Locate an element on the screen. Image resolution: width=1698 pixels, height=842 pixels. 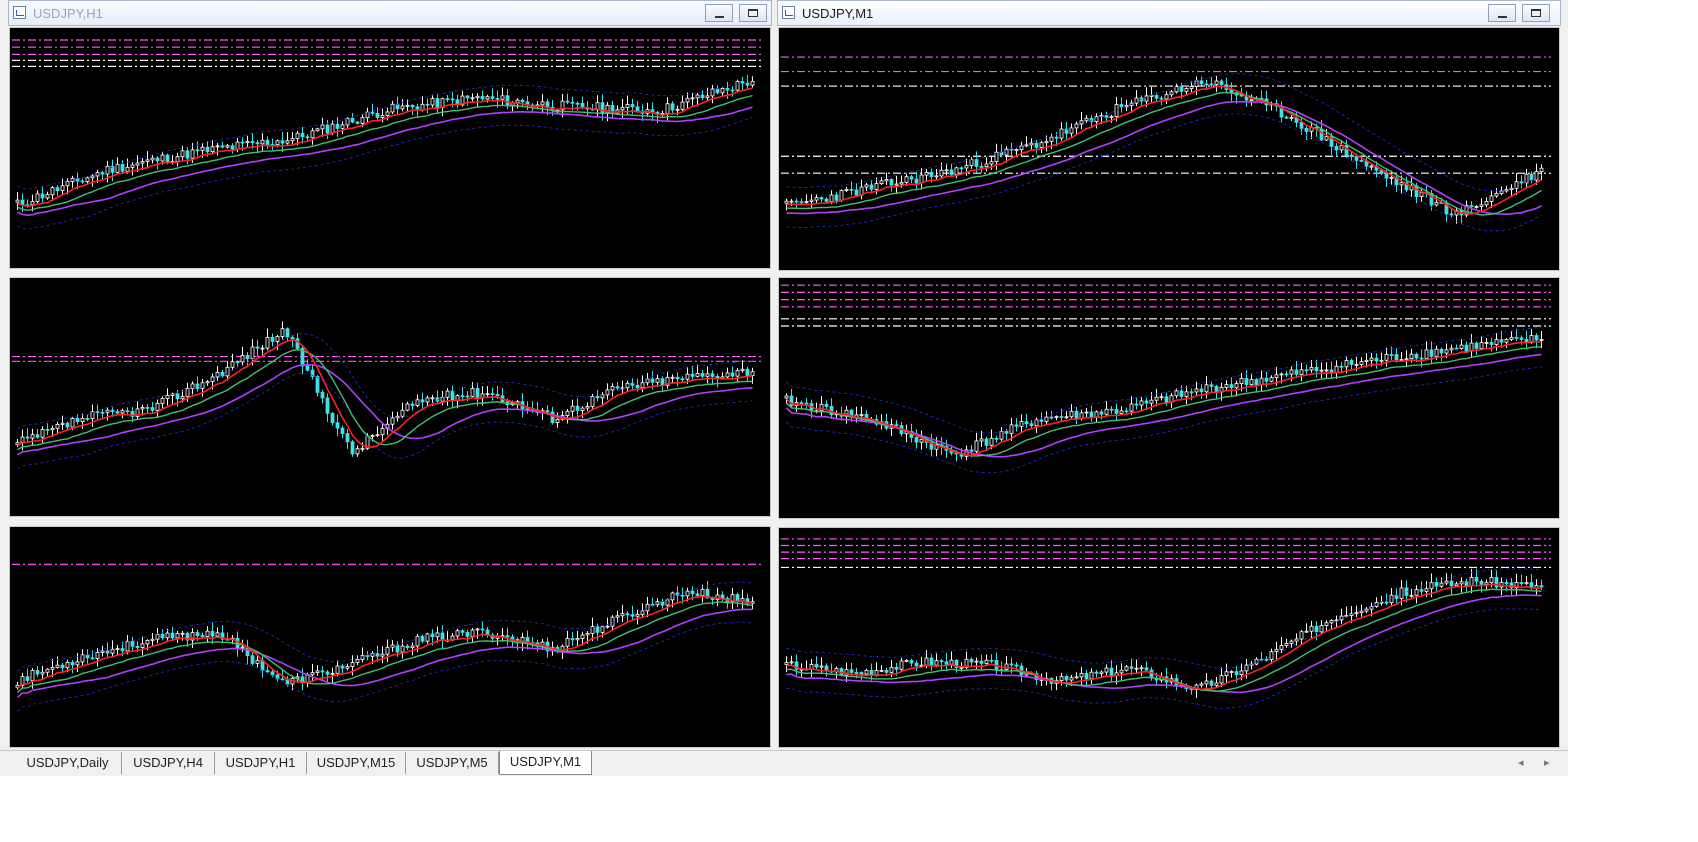
tab-usdjpy-m5: USDJPY,M5 is located at coordinates (452, 763).